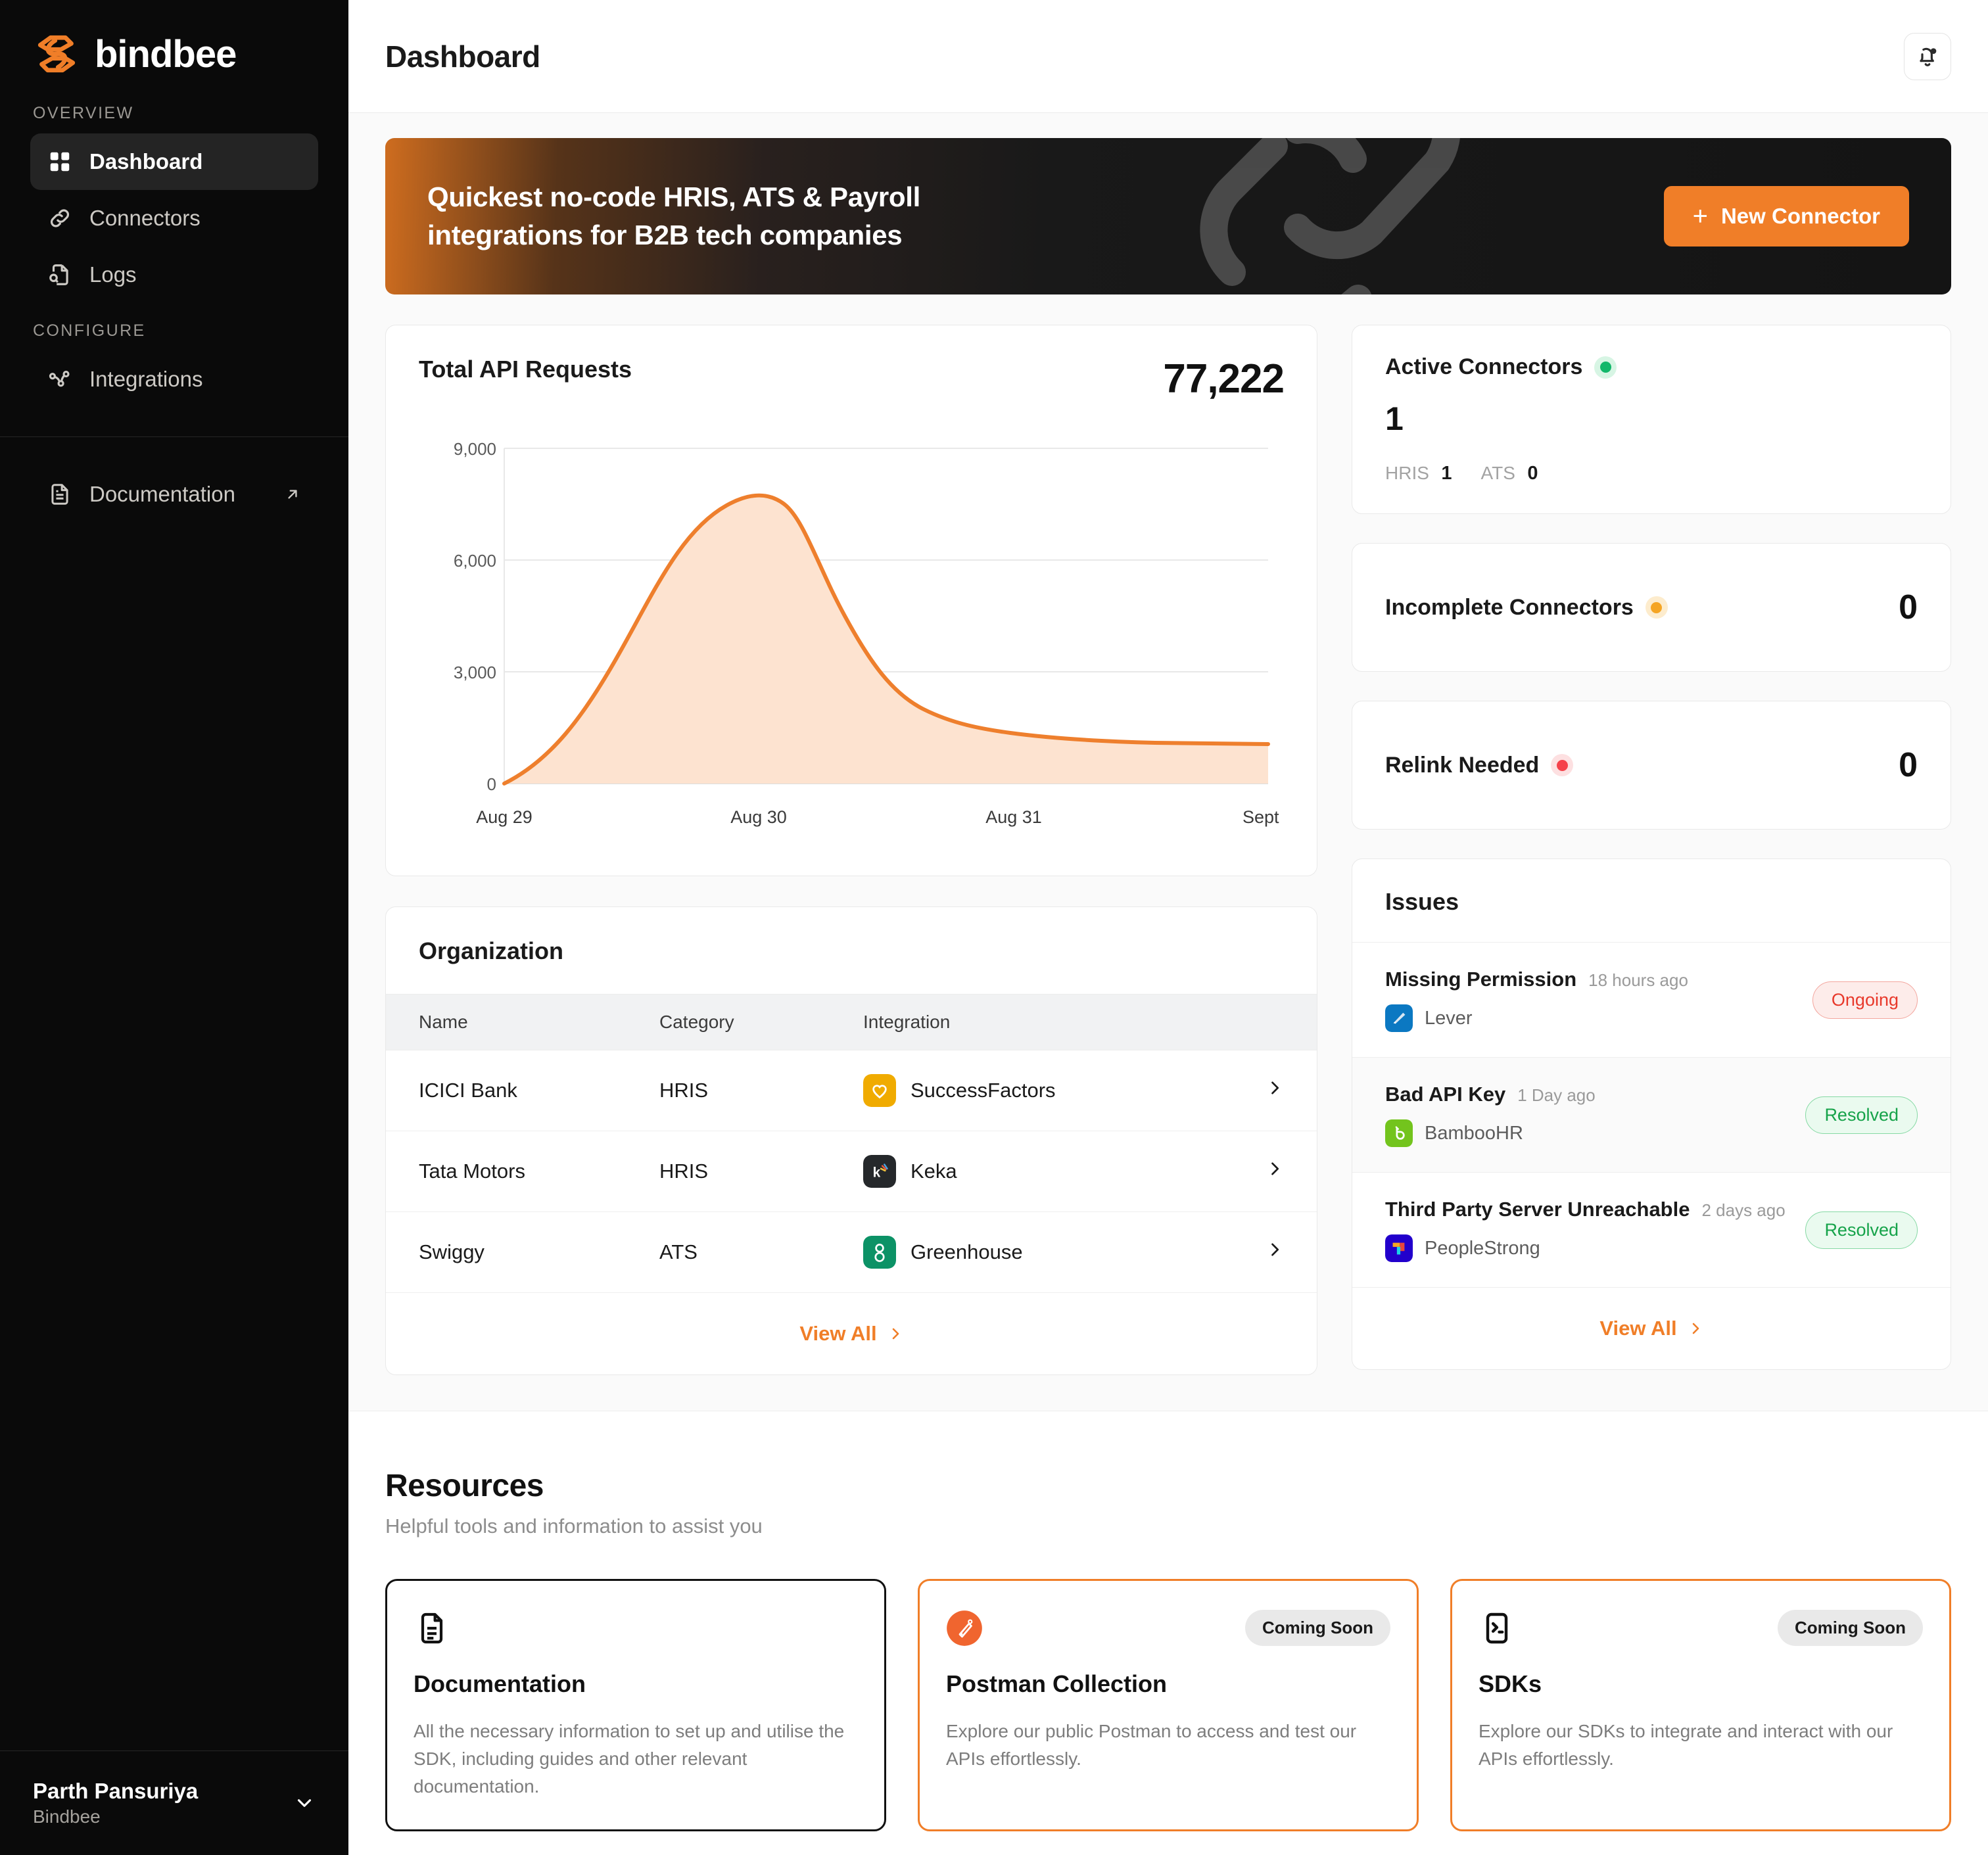 Image resolution: width=1988 pixels, height=1855 pixels. I want to click on x-tick-aug-31: Aug 31, so click(1014, 817).